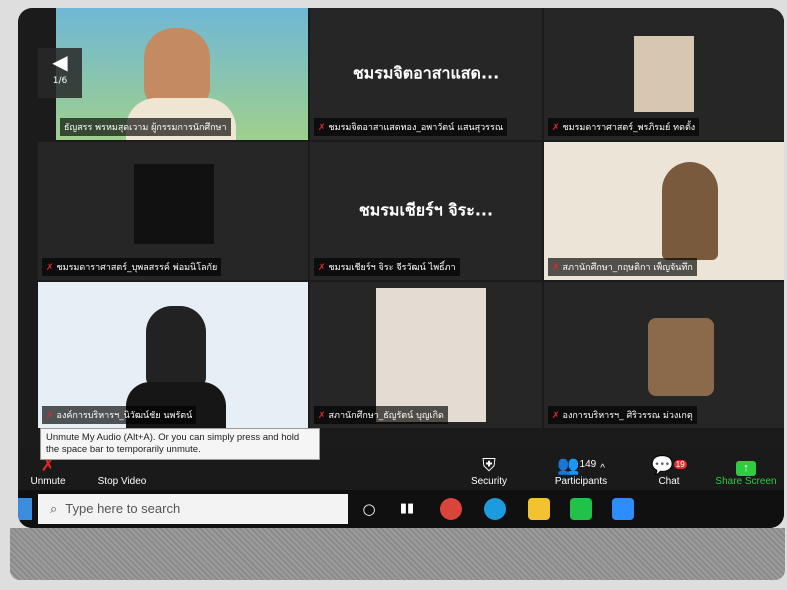 The width and height of the screenshot is (787, 590). I want to click on prev-page-button: ◀ 1/6, so click(60, 73).